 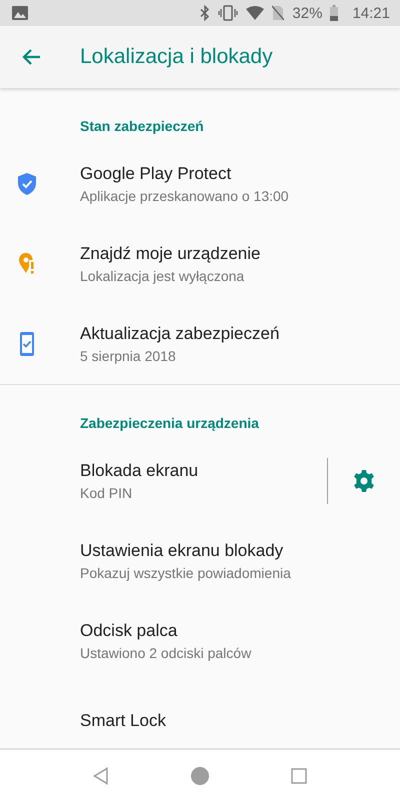 What do you see at coordinates (163, 276) in the screenshot?
I see `item-summary: Lokalizacja jest wyłączona` at bounding box center [163, 276].